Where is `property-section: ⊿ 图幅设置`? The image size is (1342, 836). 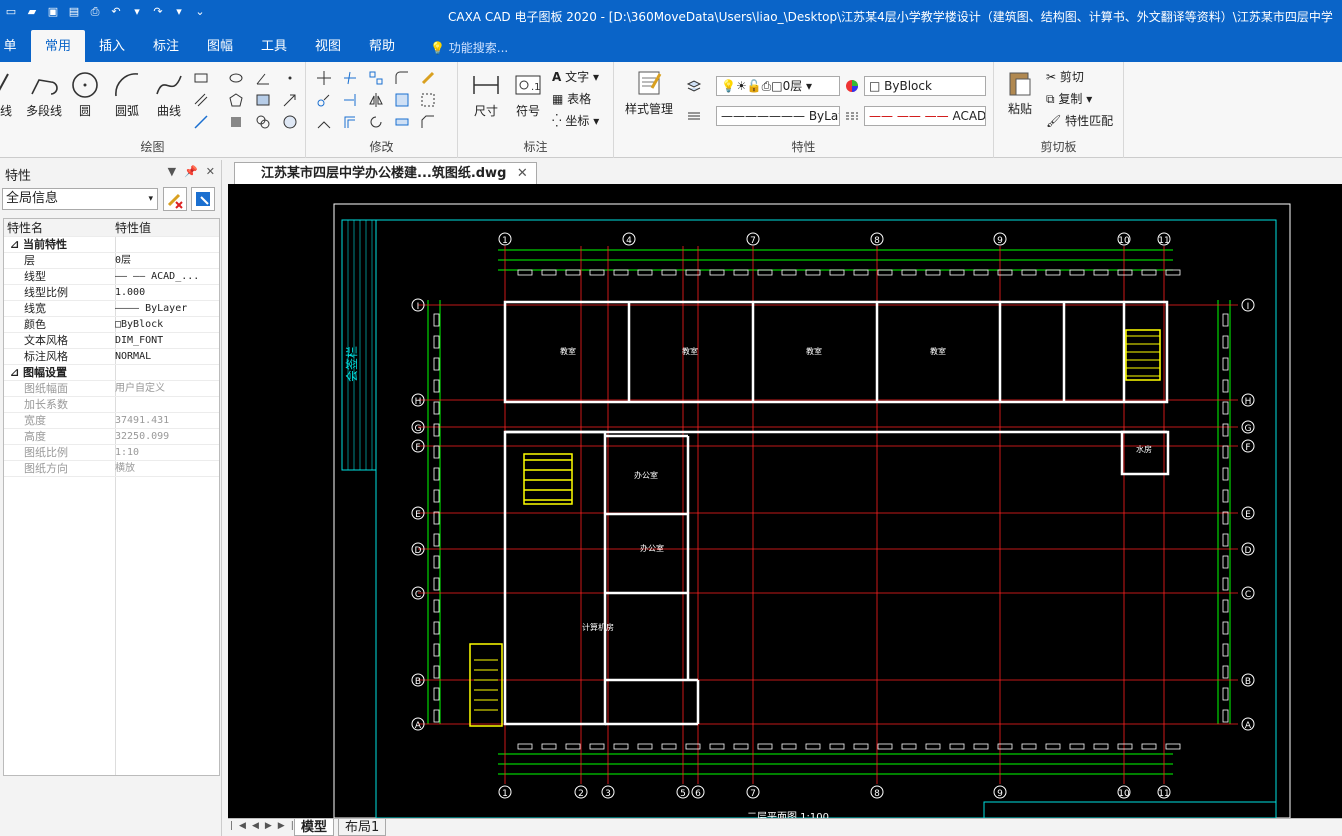 property-section: ⊿ 图幅设置 is located at coordinates (111, 373).